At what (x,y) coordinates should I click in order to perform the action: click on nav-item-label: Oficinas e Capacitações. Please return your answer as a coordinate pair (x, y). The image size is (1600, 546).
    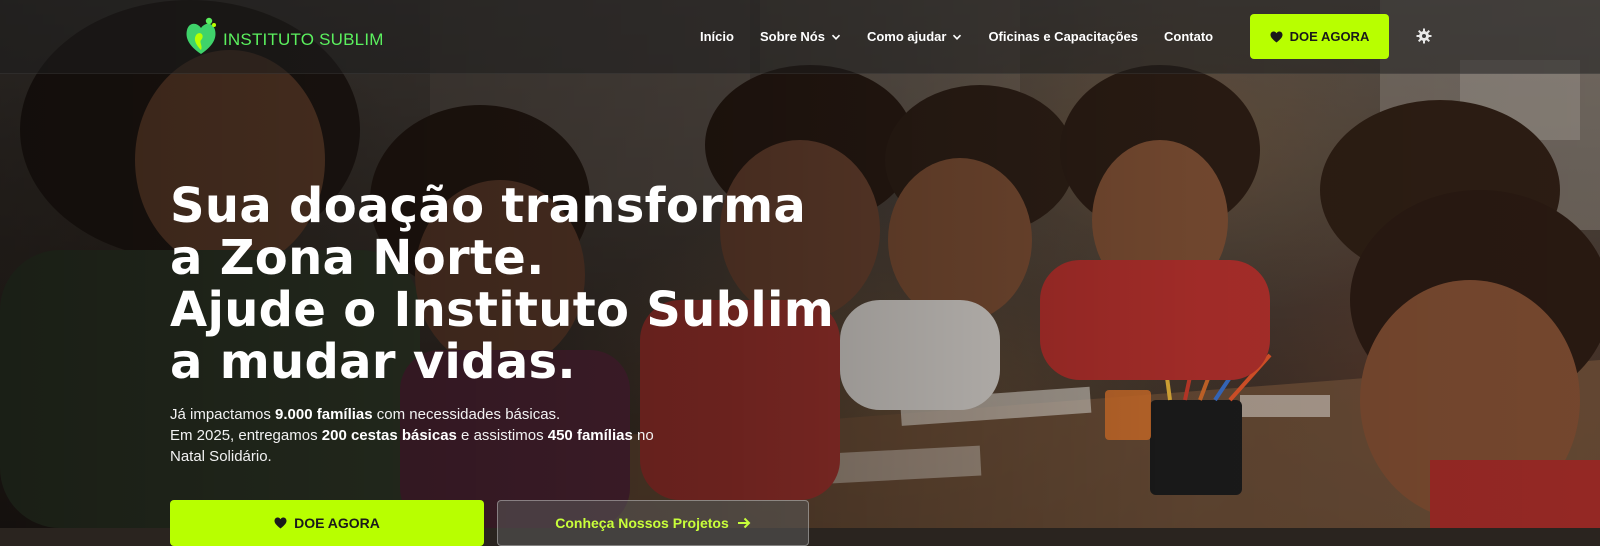
    Looking at the image, I should click on (1063, 36).